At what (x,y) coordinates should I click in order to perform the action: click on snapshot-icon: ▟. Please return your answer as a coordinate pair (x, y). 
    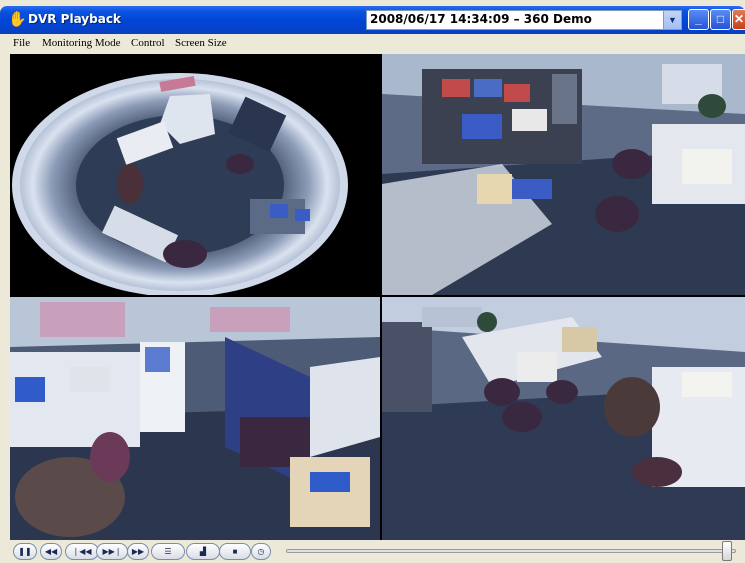
    Looking at the image, I should click on (203, 551).